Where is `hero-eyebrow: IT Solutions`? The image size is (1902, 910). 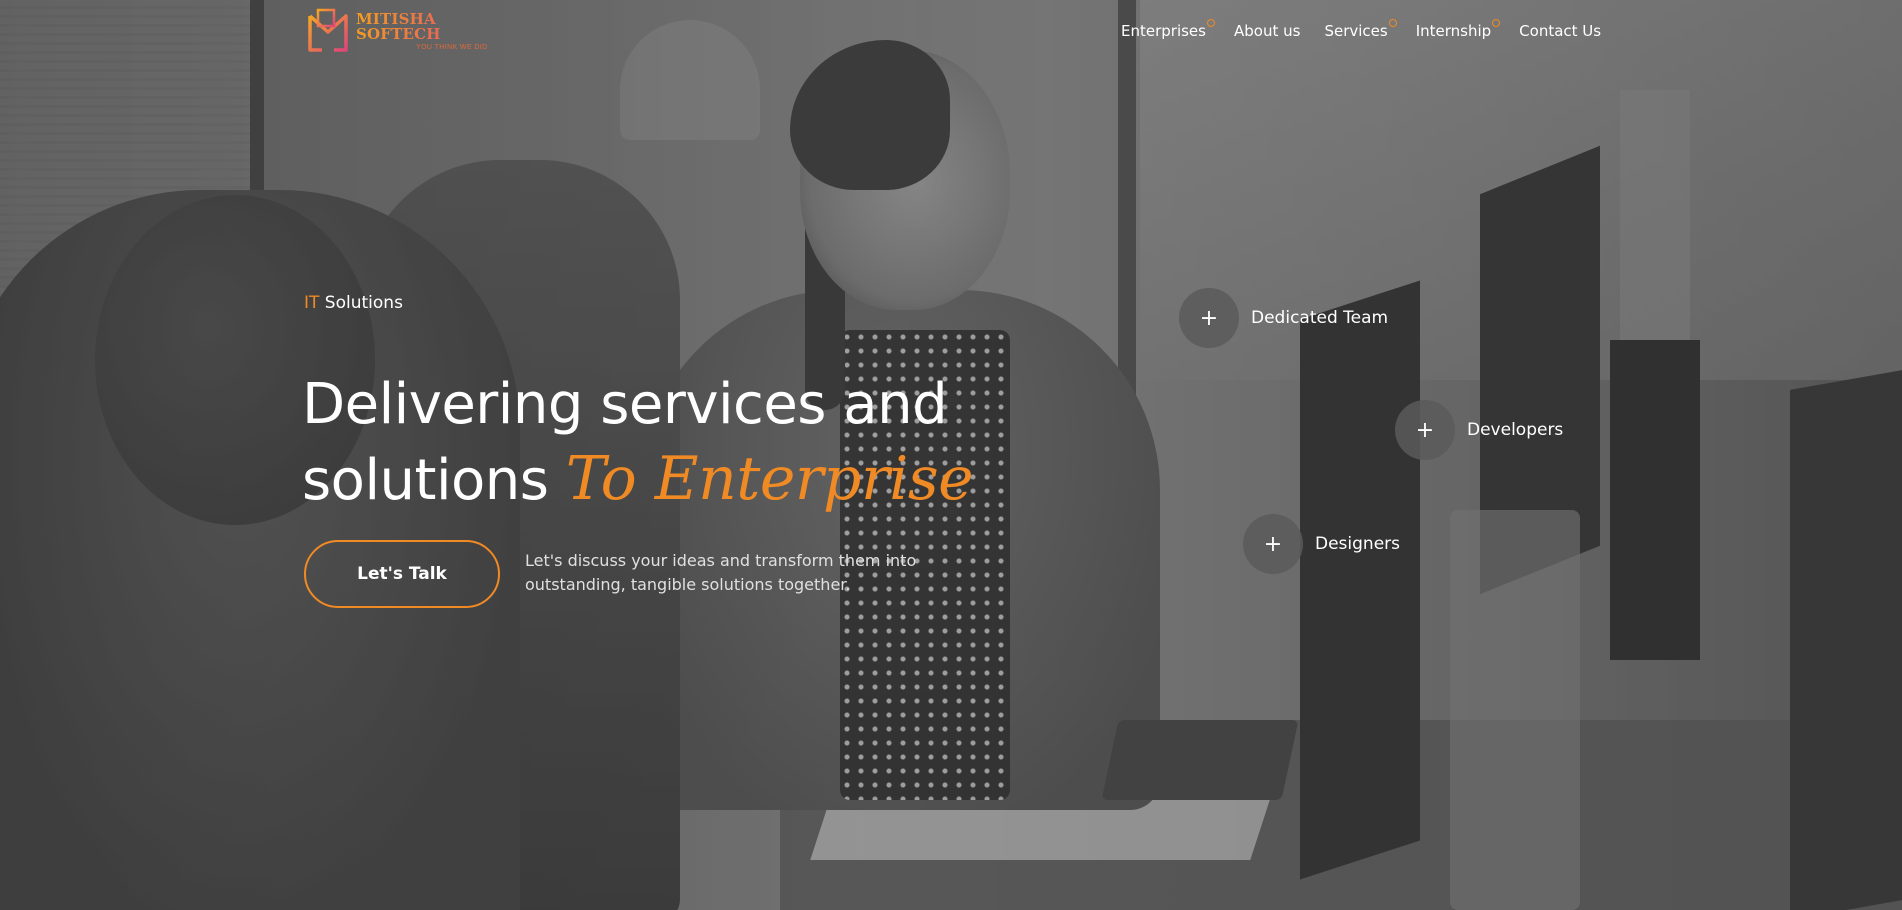 hero-eyebrow: IT Solutions is located at coordinates (353, 303).